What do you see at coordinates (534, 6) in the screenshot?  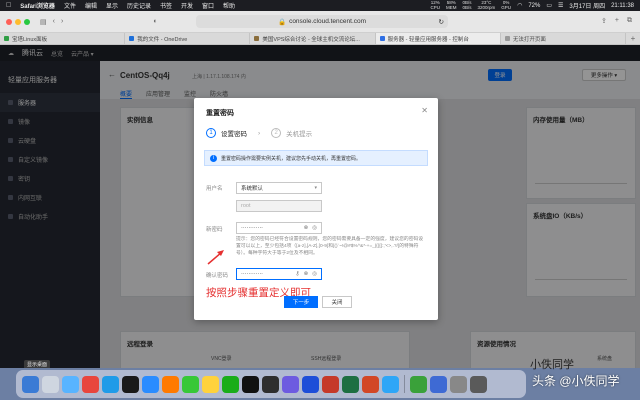 I see `battery-percent: 72%` at bounding box center [534, 6].